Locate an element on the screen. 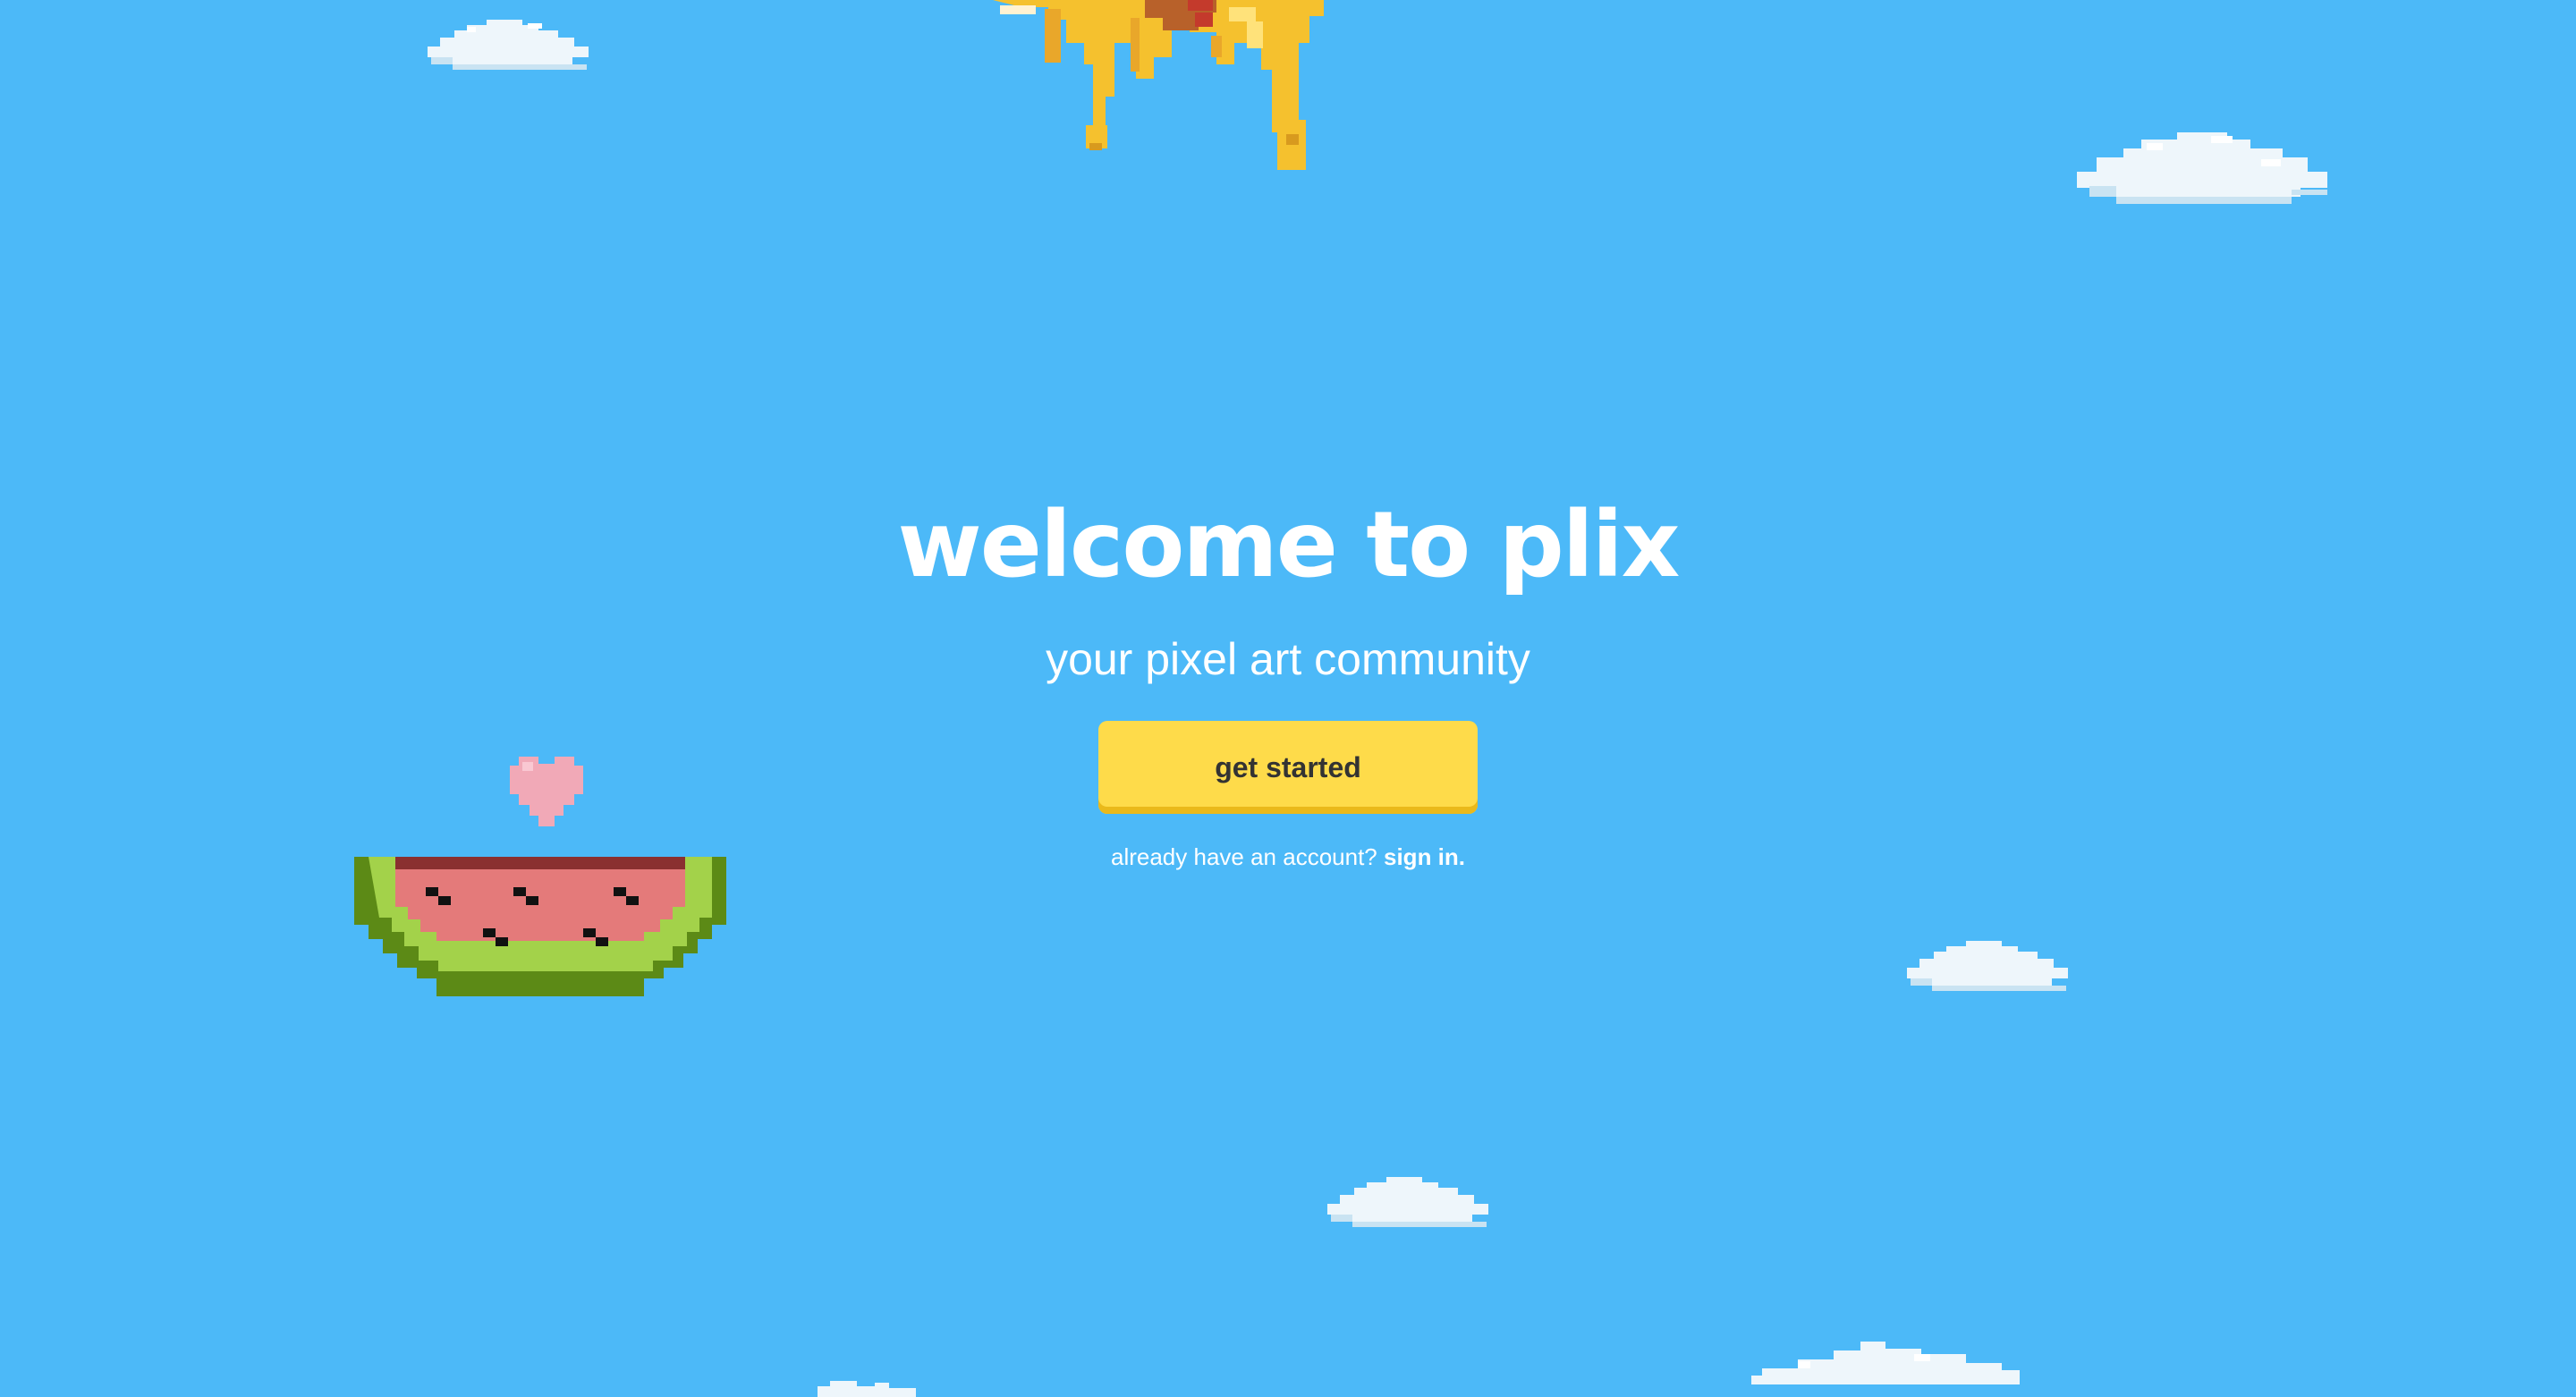 The height and width of the screenshot is (1397, 2576). signin-prompt: already have an account? is located at coordinates (1243, 856).